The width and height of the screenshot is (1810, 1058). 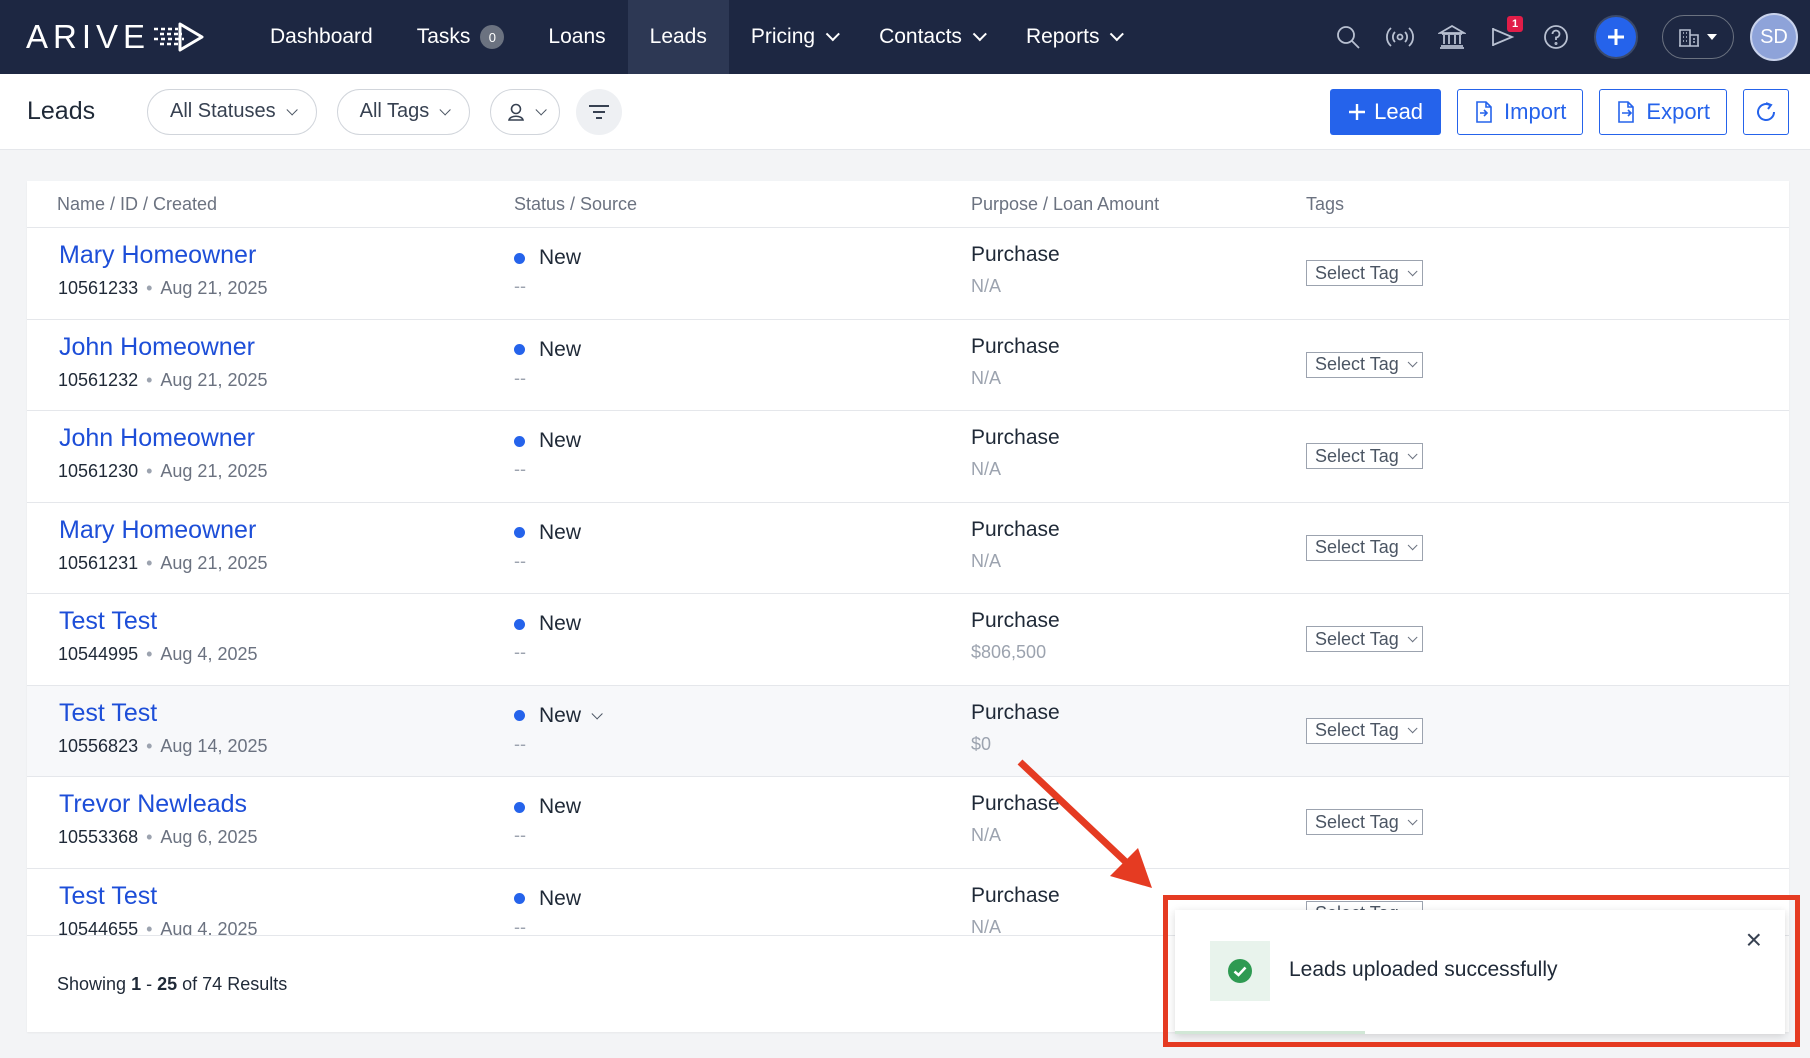 What do you see at coordinates (61, 111) in the screenshot?
I see `page-title: Leads` at bounding box center [61, 111].